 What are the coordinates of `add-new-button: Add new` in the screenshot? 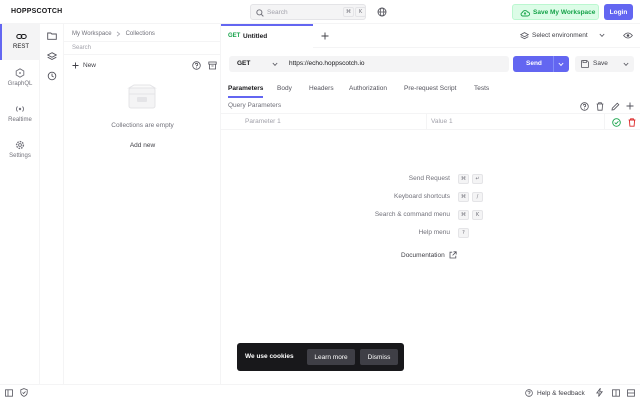 It's located at (142, 145).